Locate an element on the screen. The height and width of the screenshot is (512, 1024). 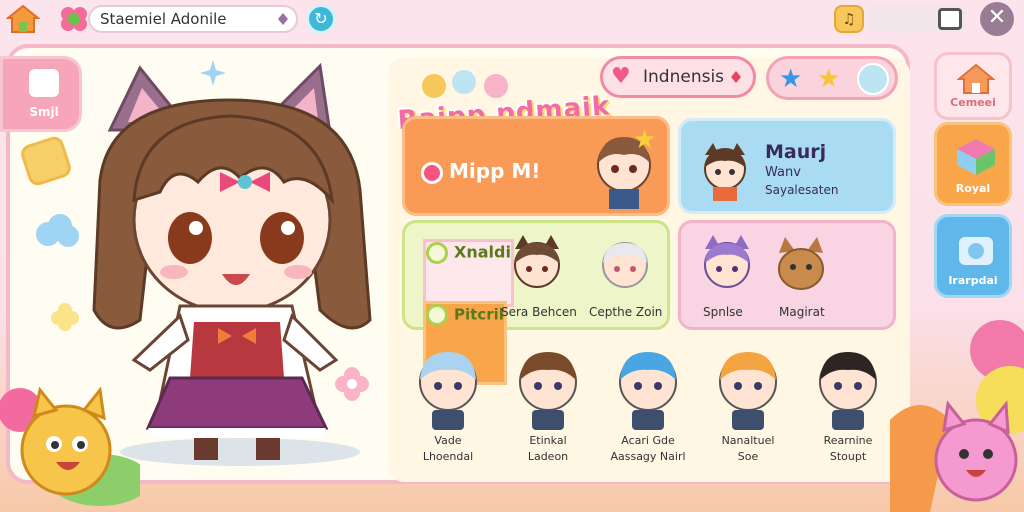
pets-card: Spnlse Magirat is located at coordinates (787, 275).